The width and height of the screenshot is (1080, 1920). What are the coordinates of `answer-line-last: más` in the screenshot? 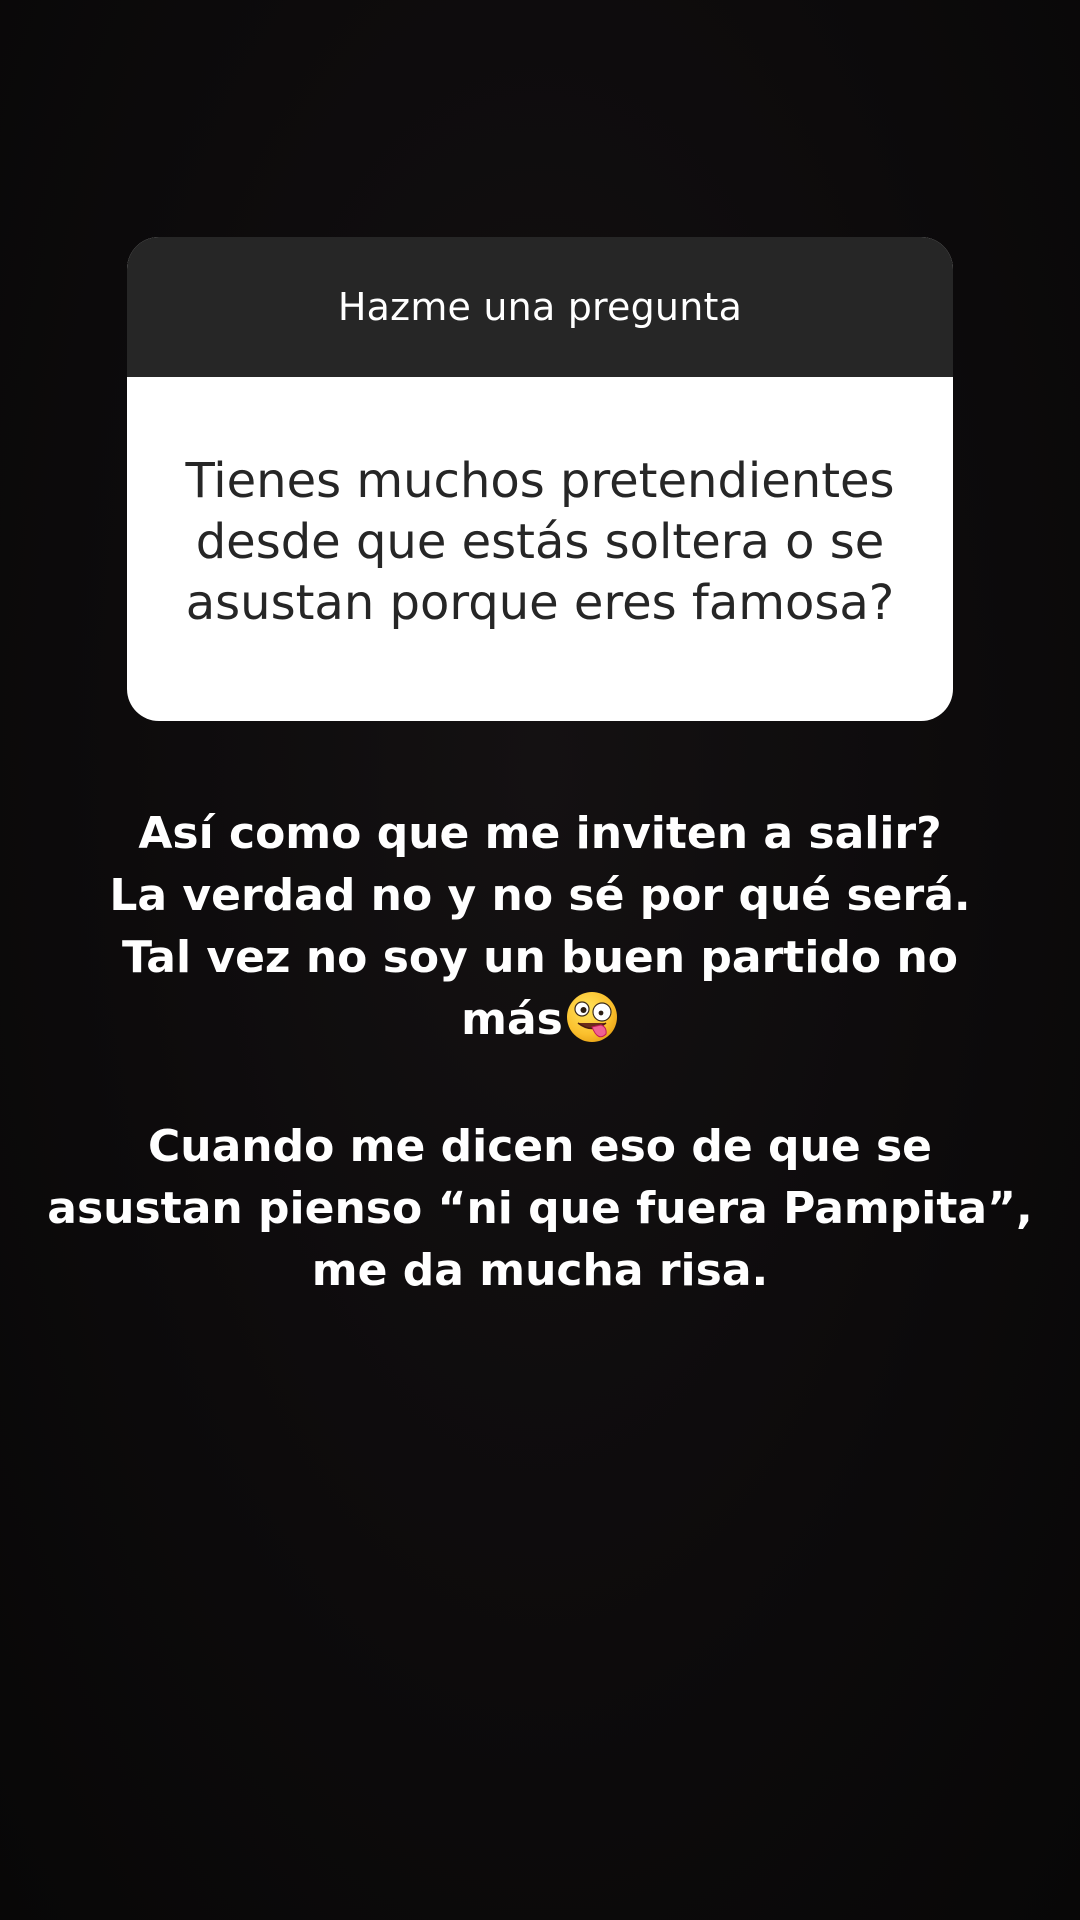 It's located at (540, 1020).